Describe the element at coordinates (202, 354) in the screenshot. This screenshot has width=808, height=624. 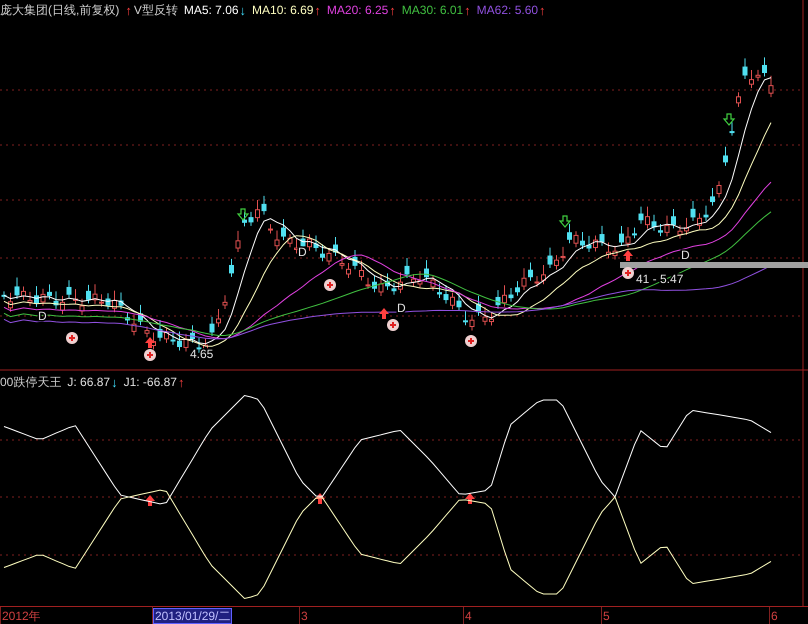
I see `chart-label: 4.65` at that location.